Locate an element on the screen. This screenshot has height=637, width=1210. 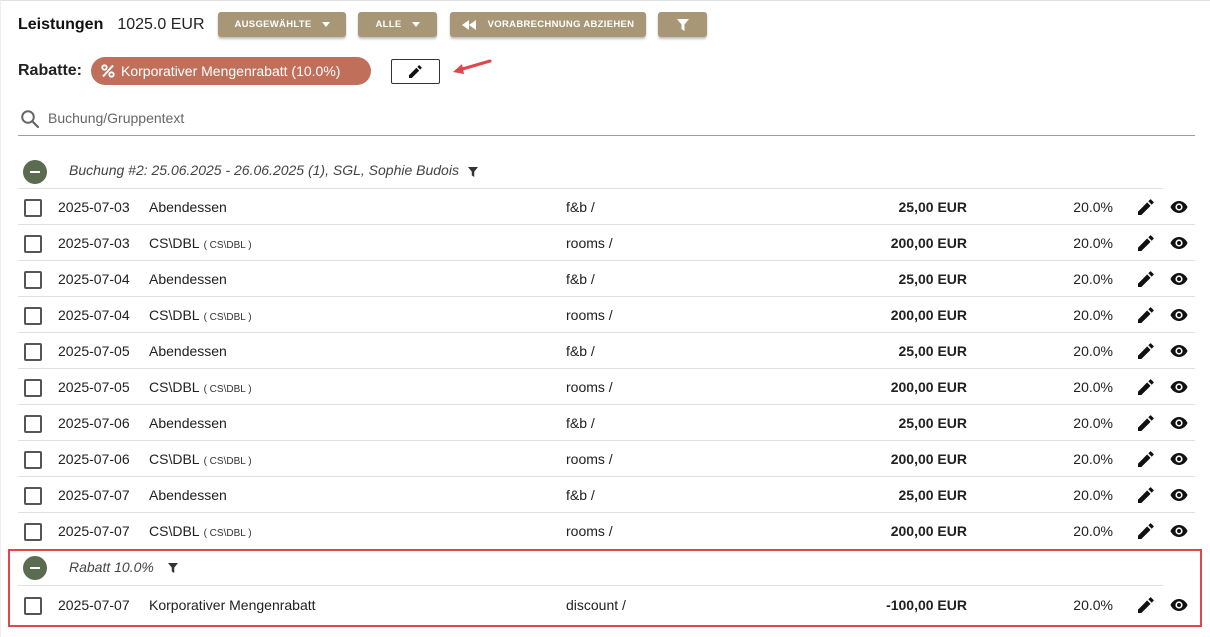
annotation-arrow is located at coordinates (472, 66).